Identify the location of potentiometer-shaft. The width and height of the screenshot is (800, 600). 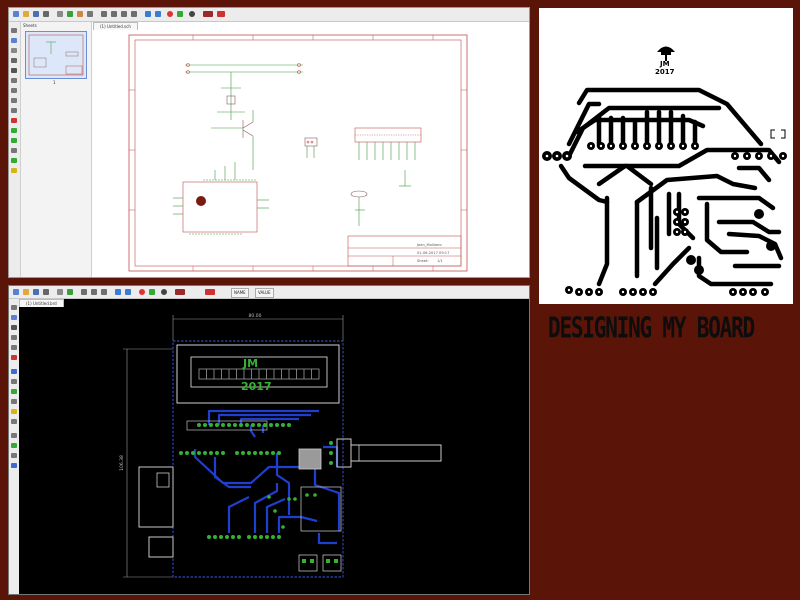
(396, 453).